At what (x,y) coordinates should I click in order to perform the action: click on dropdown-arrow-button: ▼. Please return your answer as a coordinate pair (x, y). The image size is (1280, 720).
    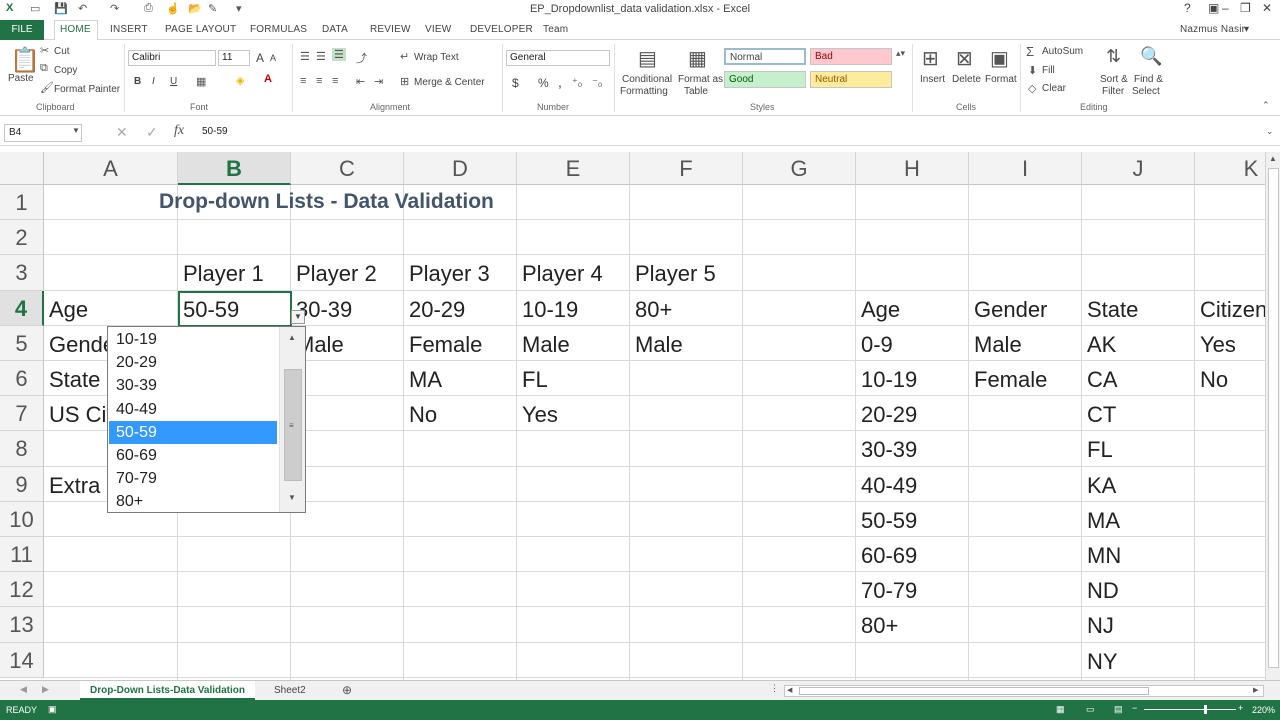
    Looking at the image, I should click on (298, 317).